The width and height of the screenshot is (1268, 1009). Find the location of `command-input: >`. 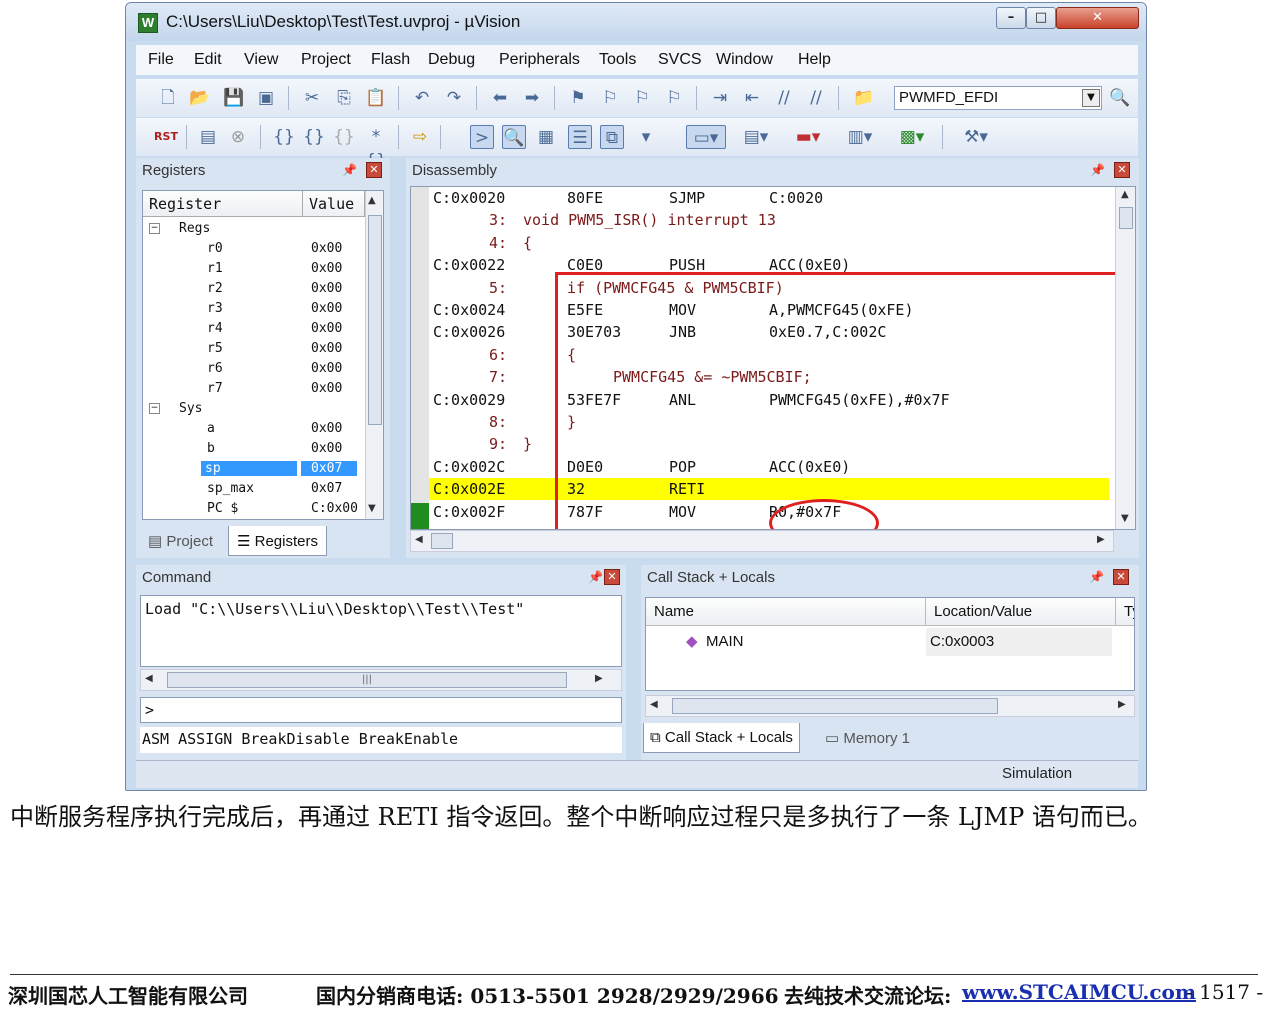

command-input: > is located at coordinates (381, 710).